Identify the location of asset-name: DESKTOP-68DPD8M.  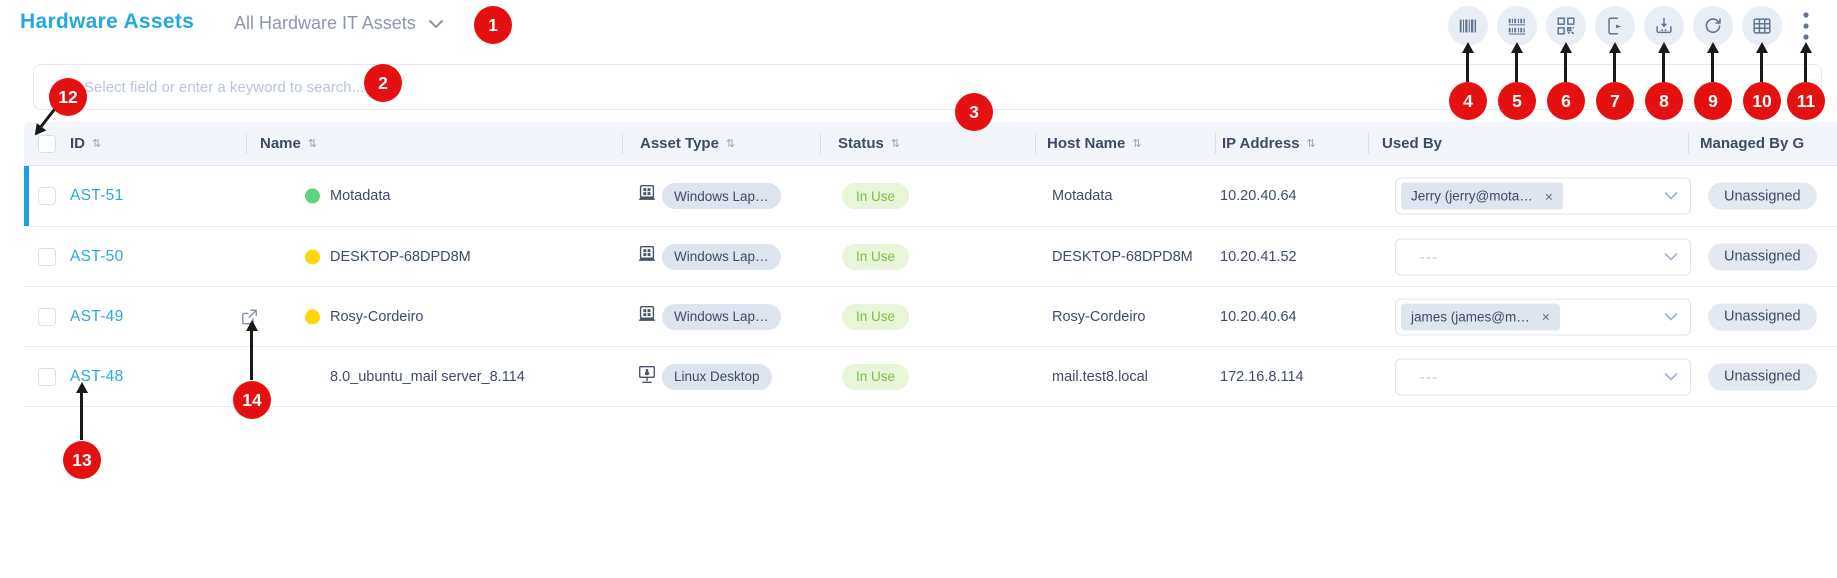
(400, 256).